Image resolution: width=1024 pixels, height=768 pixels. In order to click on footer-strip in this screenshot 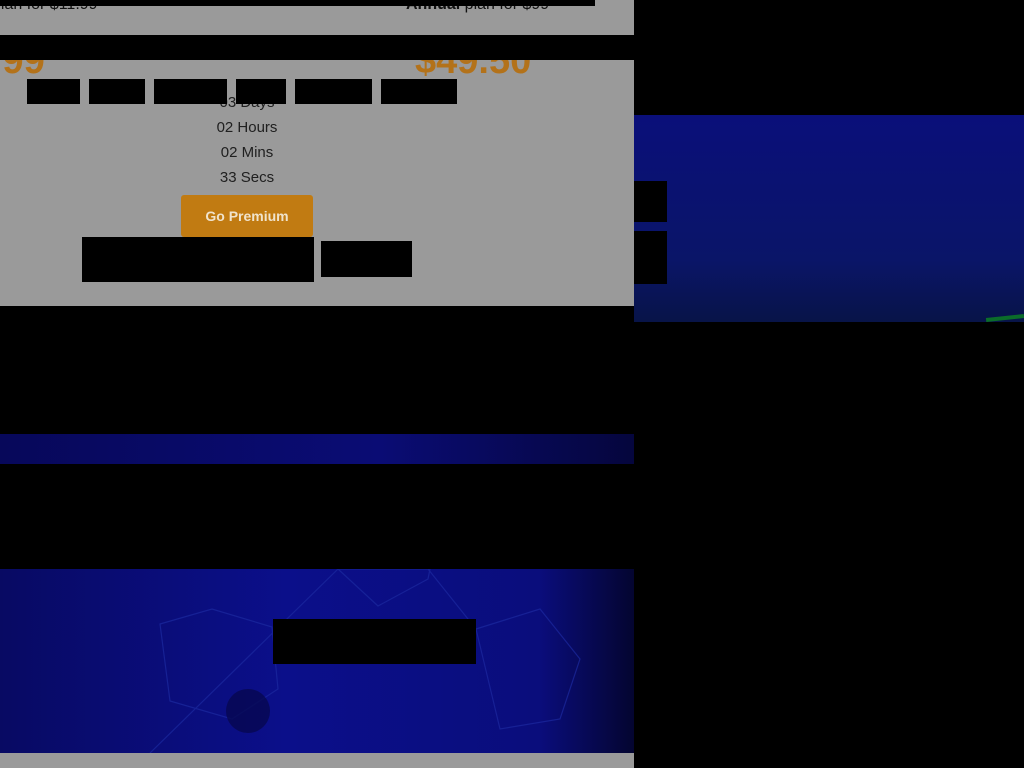, I will do `click(317, 760)`.